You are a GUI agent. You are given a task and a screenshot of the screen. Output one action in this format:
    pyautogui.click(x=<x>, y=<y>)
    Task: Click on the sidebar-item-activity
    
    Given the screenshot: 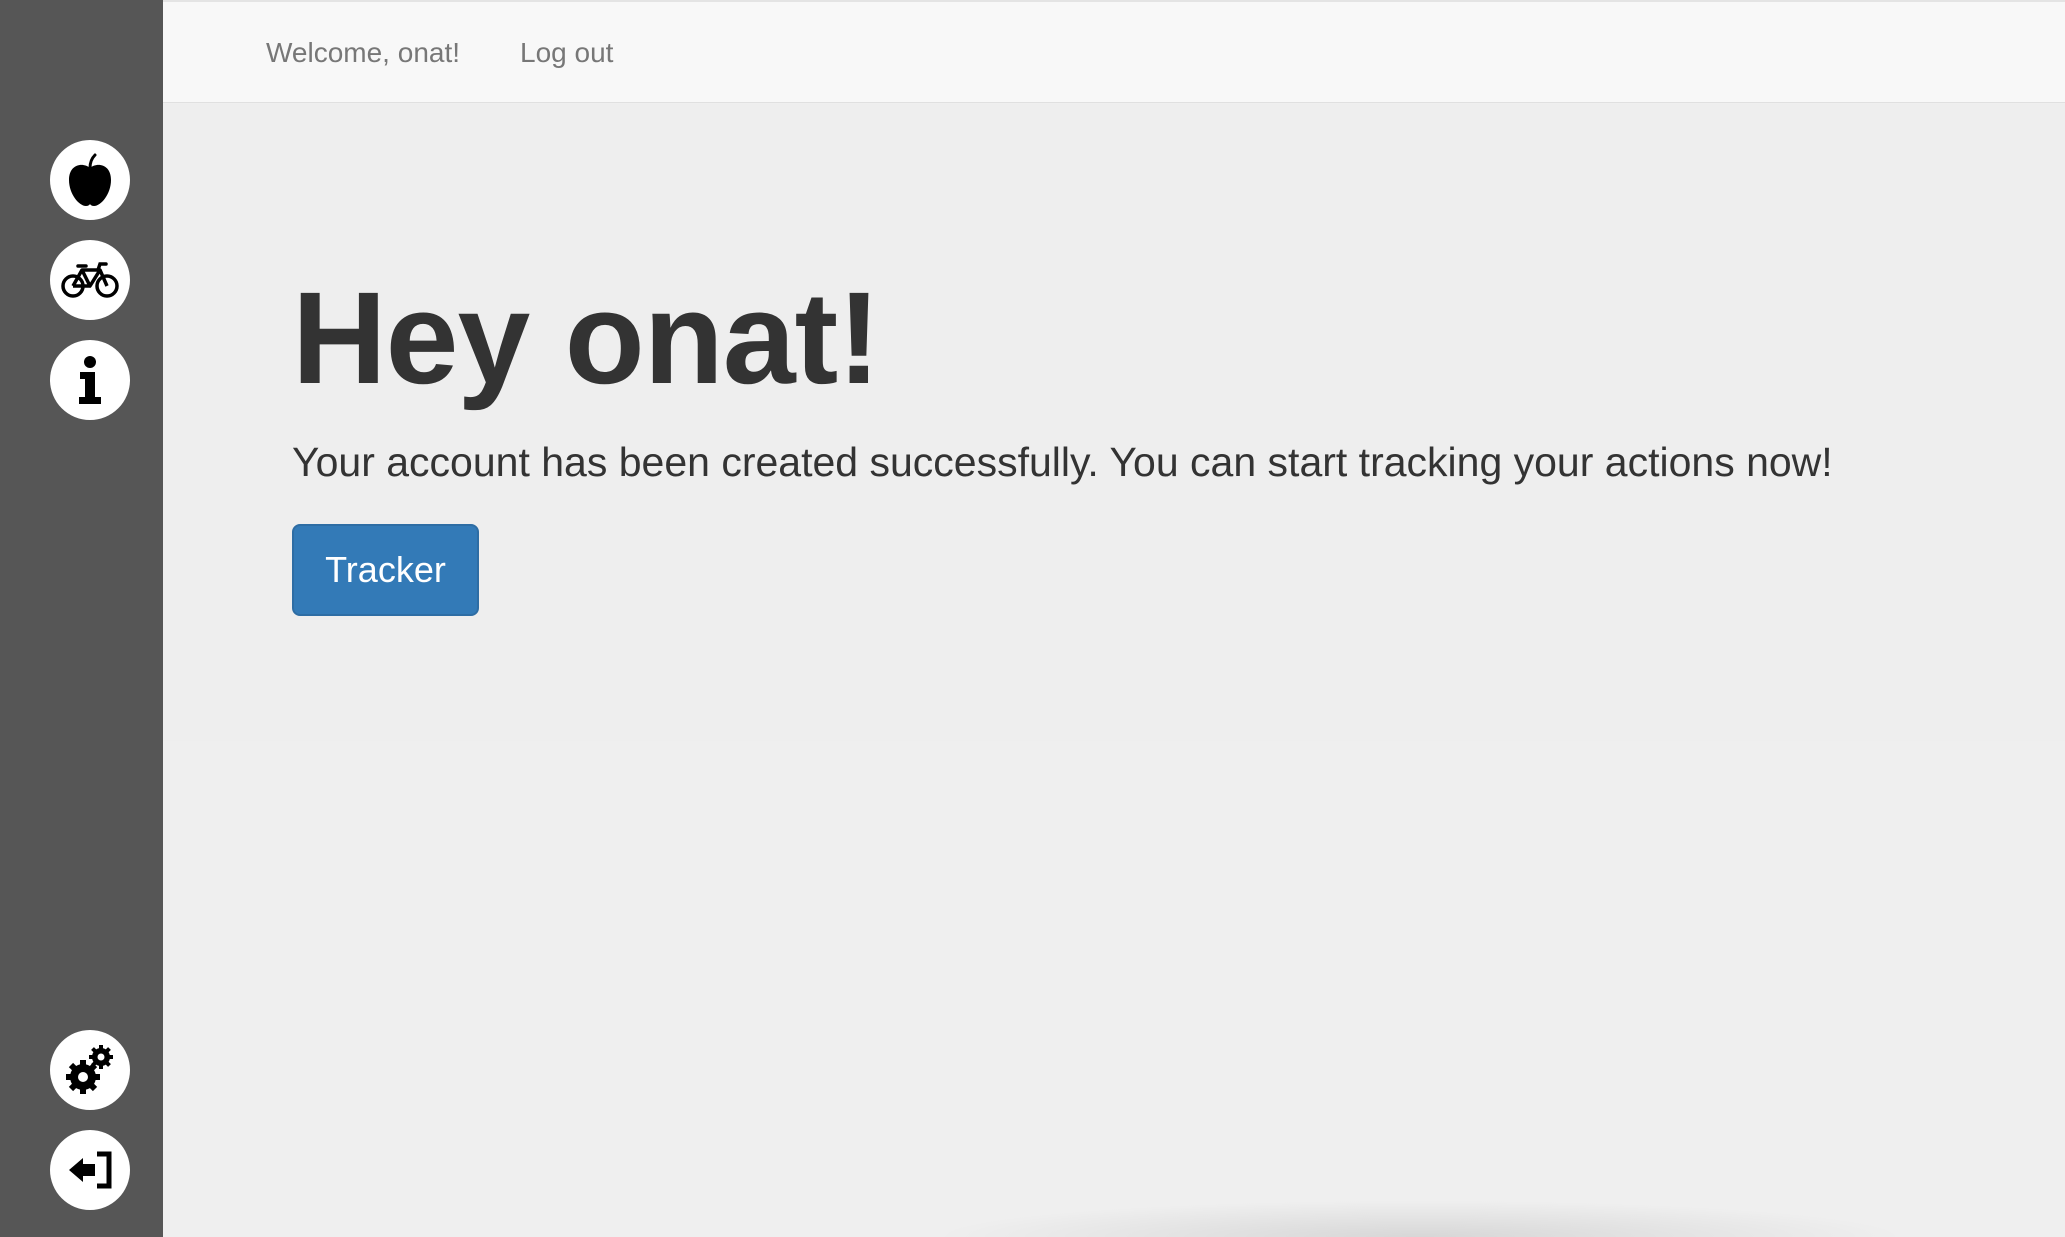 What is the action you would take?
    pyautogui.click(x=90, y=280)
    